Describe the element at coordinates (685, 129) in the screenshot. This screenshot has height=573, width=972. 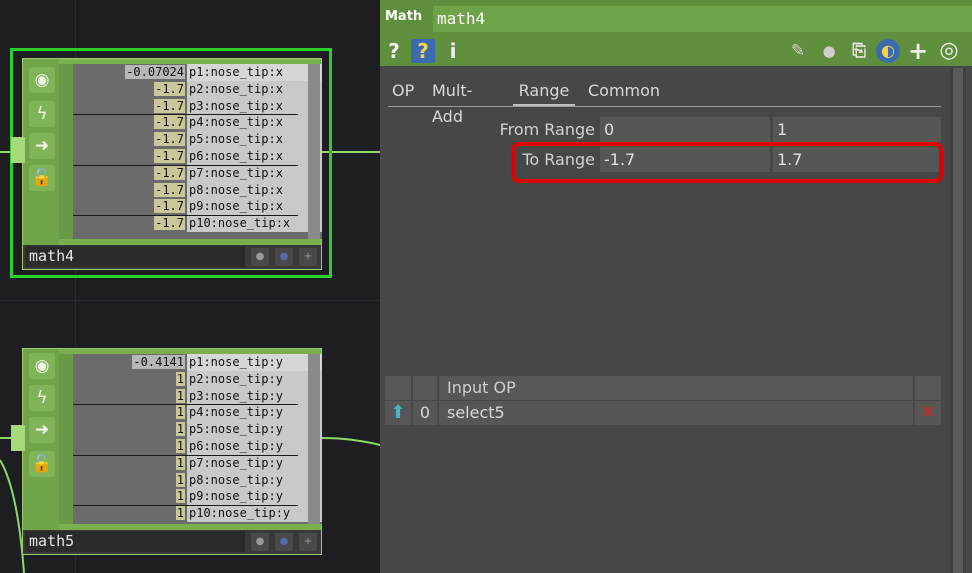
I see `from-range-field-1: 0` at that location.